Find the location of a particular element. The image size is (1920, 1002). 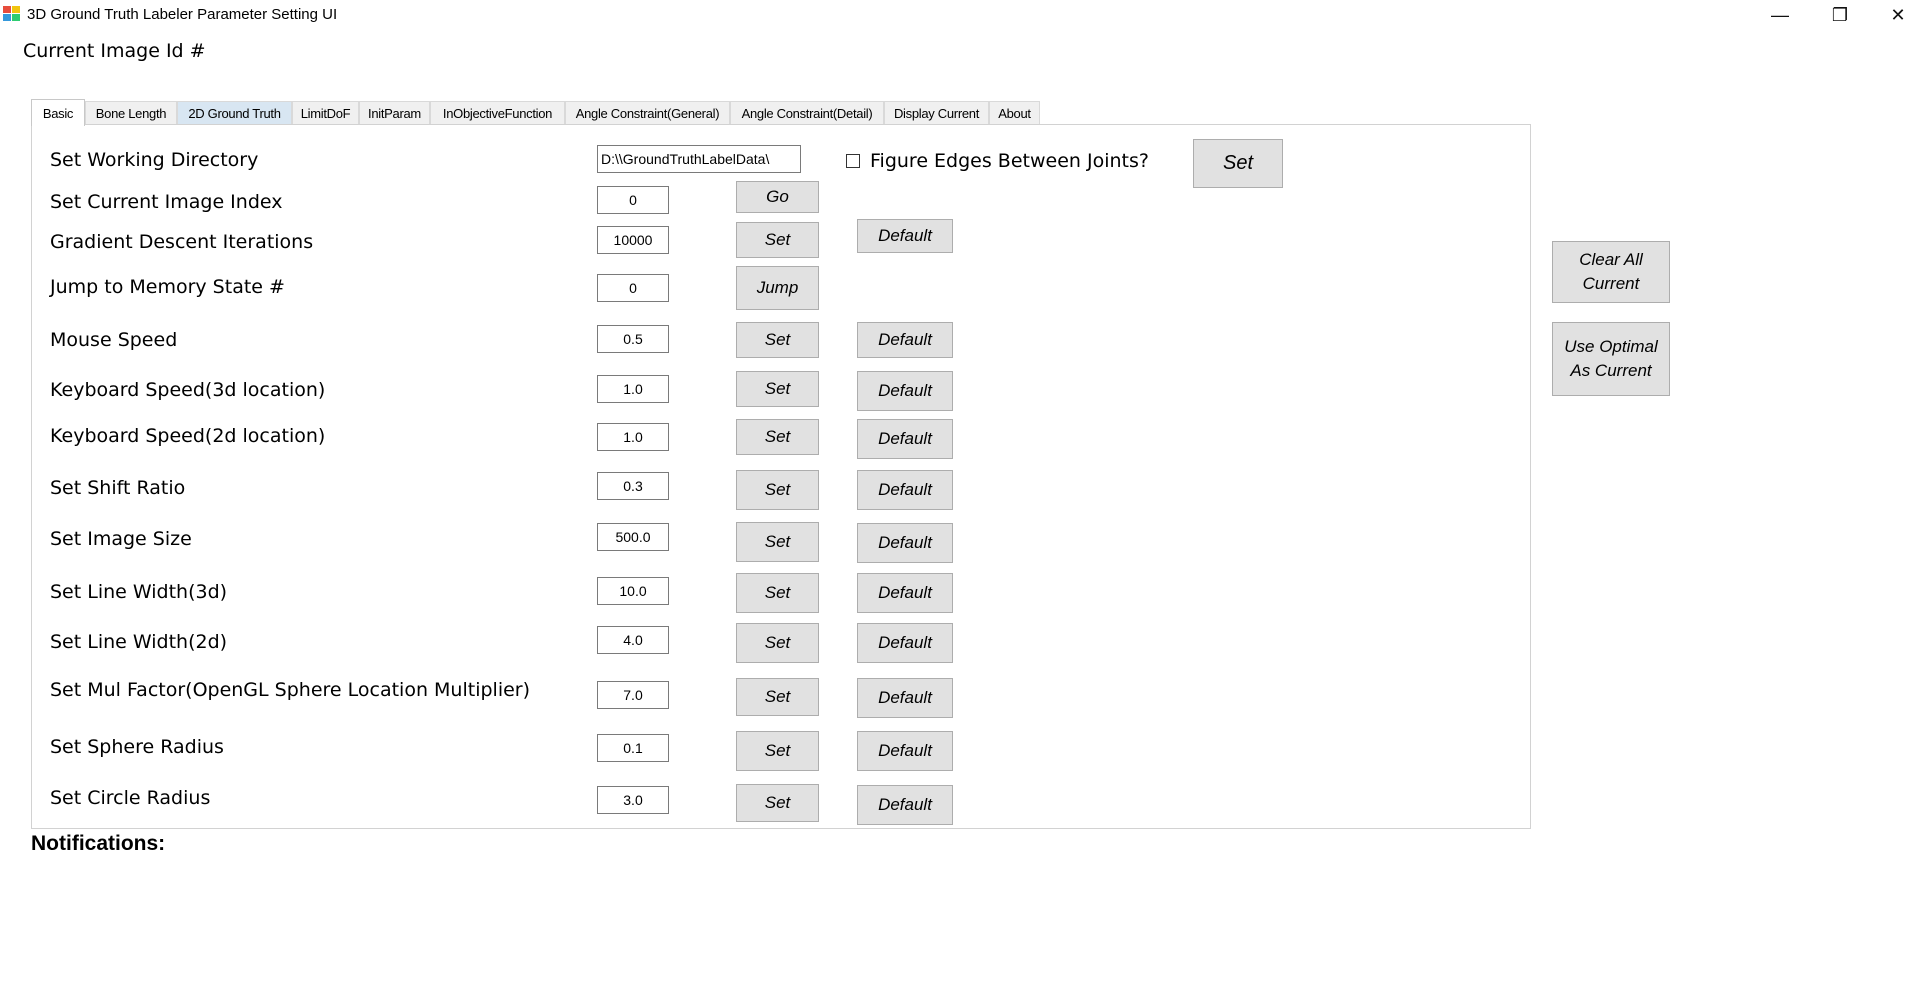

clear-all-current-button: Clear All Current is located at coordinates (1611, 272).